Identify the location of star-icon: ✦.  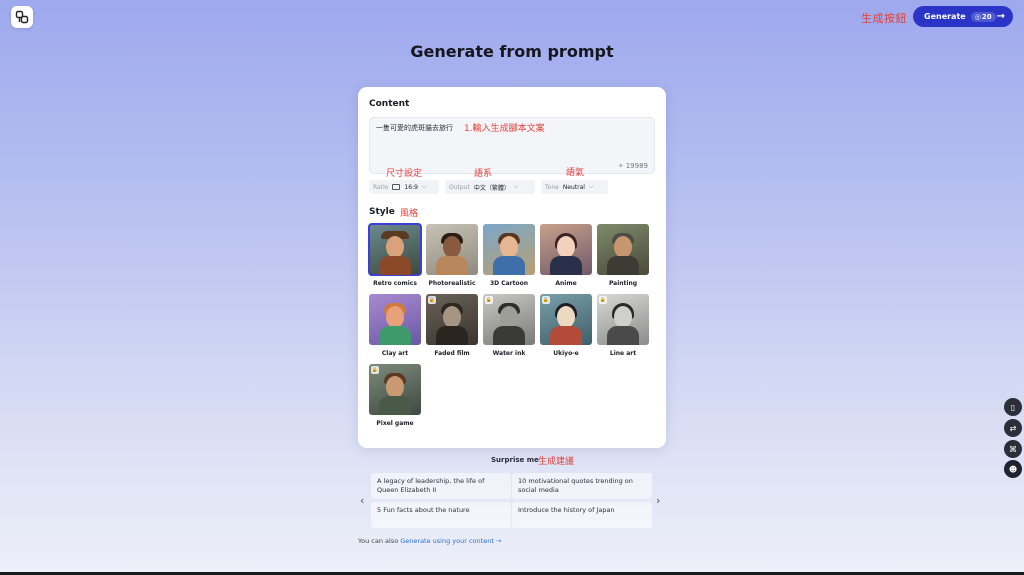
(620, 166).